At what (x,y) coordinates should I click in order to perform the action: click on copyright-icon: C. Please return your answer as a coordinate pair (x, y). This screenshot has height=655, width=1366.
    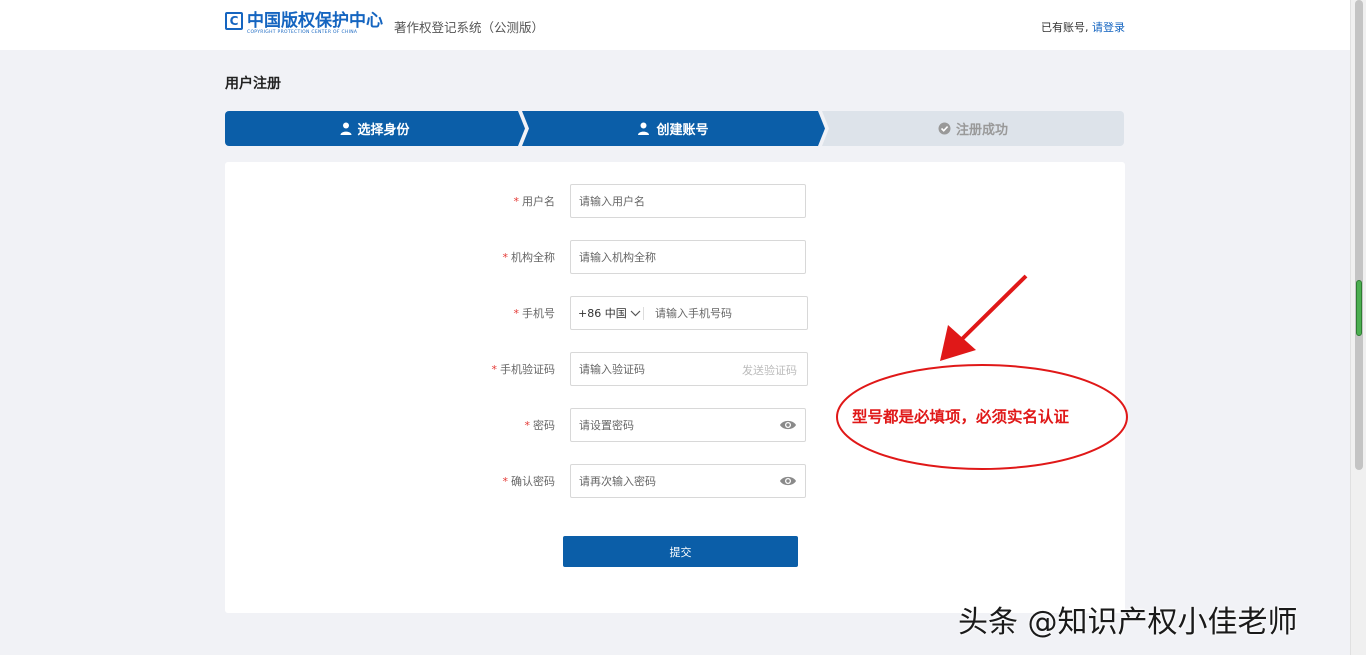
    Looking at the image, I should click on (234, 21).